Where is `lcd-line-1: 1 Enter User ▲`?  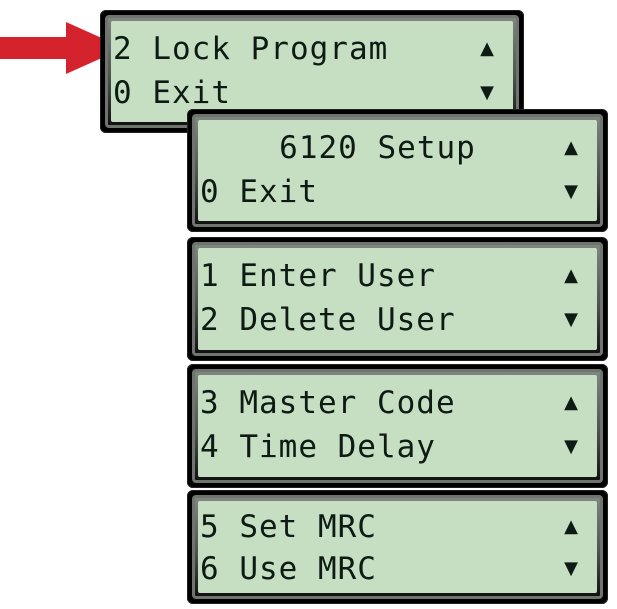
lcd-line-1: 1 Enter User ▲ is located at coordinates (397, 276).